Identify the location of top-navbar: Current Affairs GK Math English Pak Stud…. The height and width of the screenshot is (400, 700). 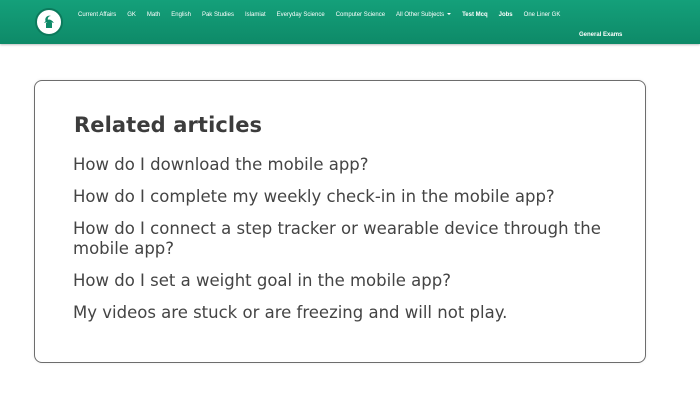
(350, 22).